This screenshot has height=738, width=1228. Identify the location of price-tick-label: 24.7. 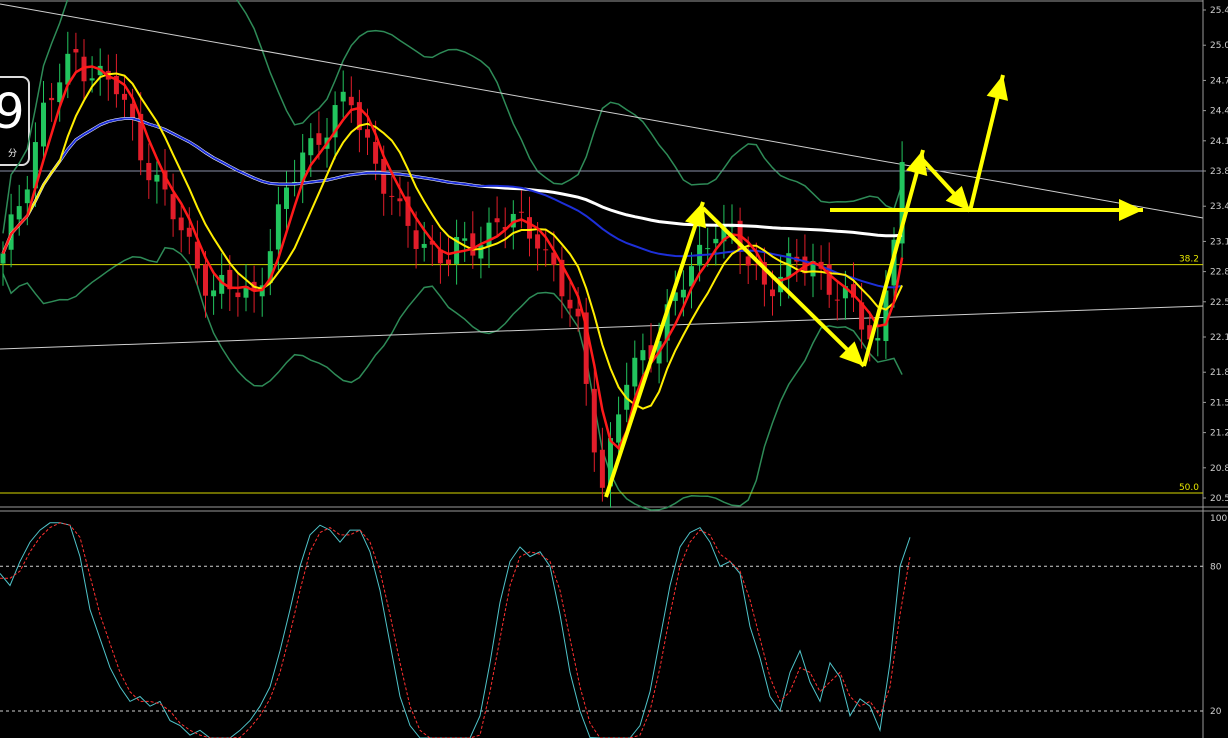
(1219, 81).